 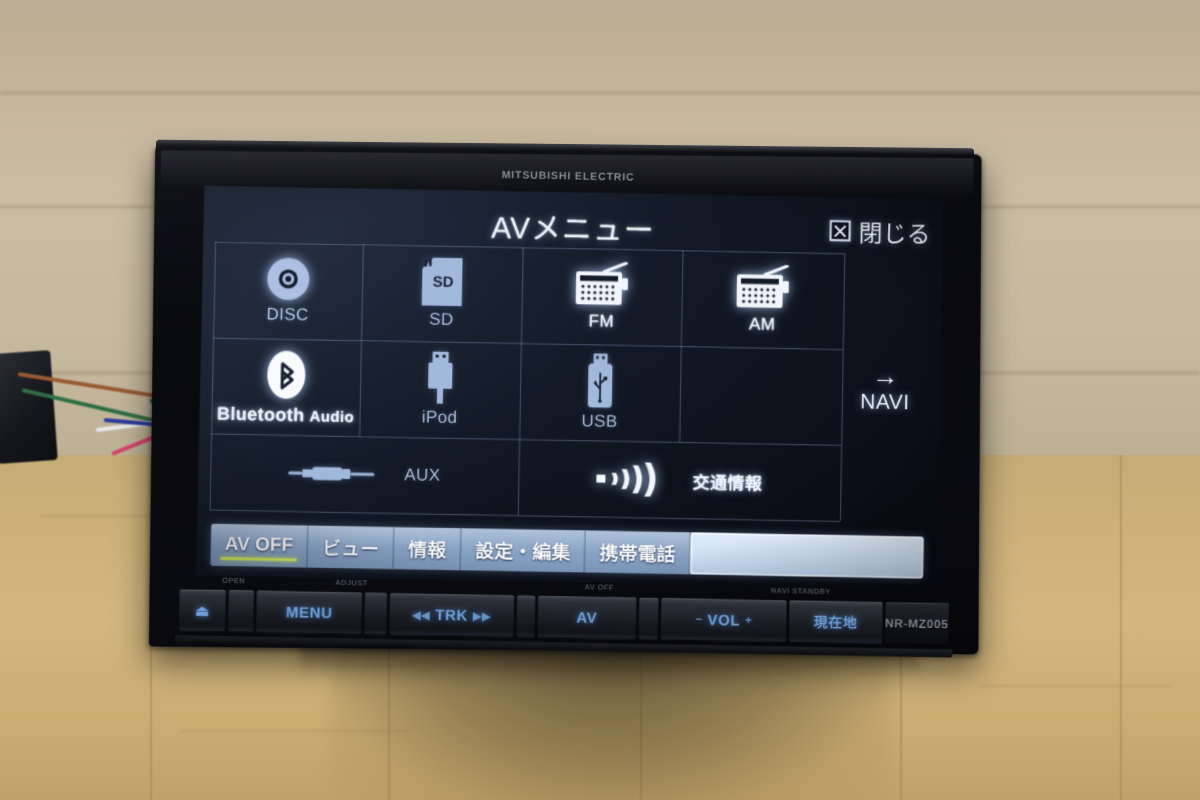 I want to click on bt-label-sub: Audio, so click(x=332, y=416).